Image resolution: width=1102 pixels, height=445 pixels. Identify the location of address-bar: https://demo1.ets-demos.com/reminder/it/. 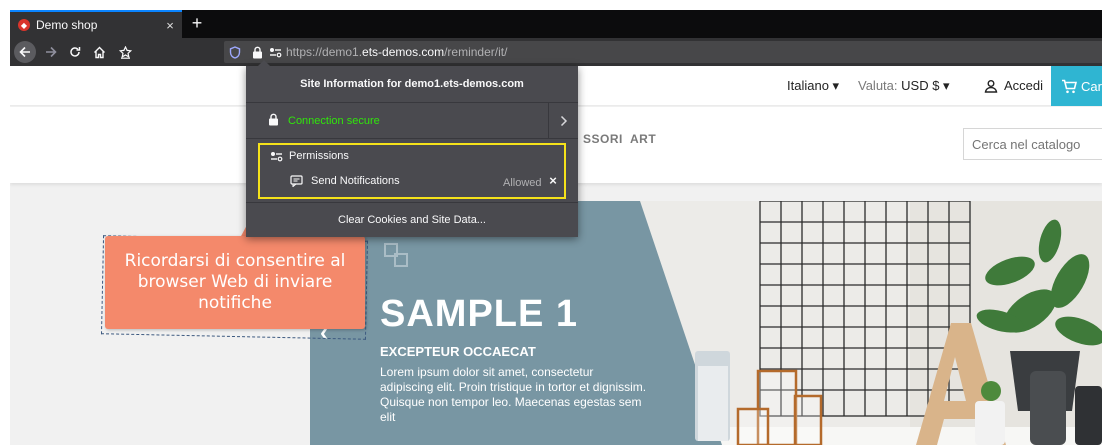
(663, 52).